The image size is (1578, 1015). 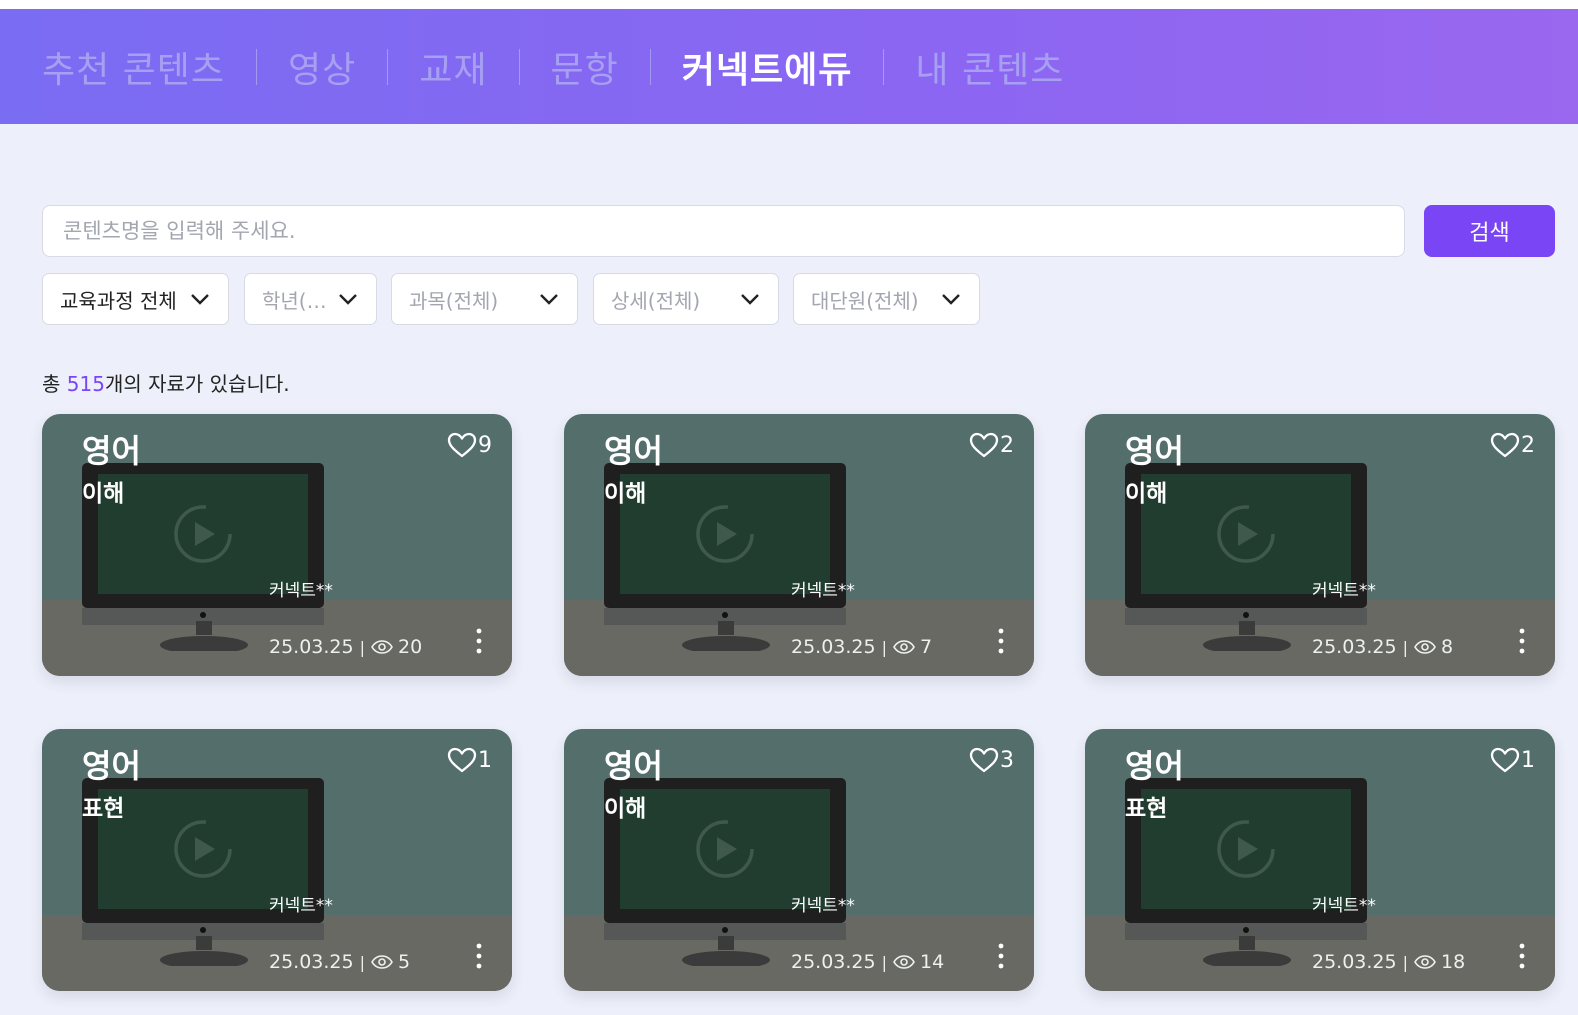 I want to click on result-suffix: 개의 자료가 있습니다., so click(x=197, y=384).